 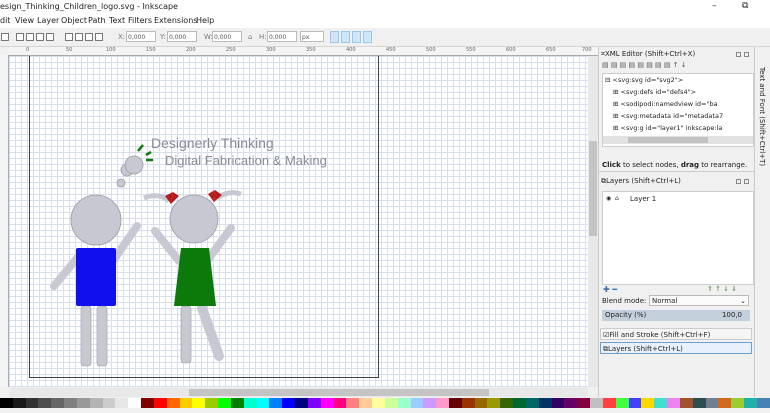 What do you see at coordinates (738, 181) in the screenshot?
I see `panel-detach-icon` at bounding box center [738, 181].